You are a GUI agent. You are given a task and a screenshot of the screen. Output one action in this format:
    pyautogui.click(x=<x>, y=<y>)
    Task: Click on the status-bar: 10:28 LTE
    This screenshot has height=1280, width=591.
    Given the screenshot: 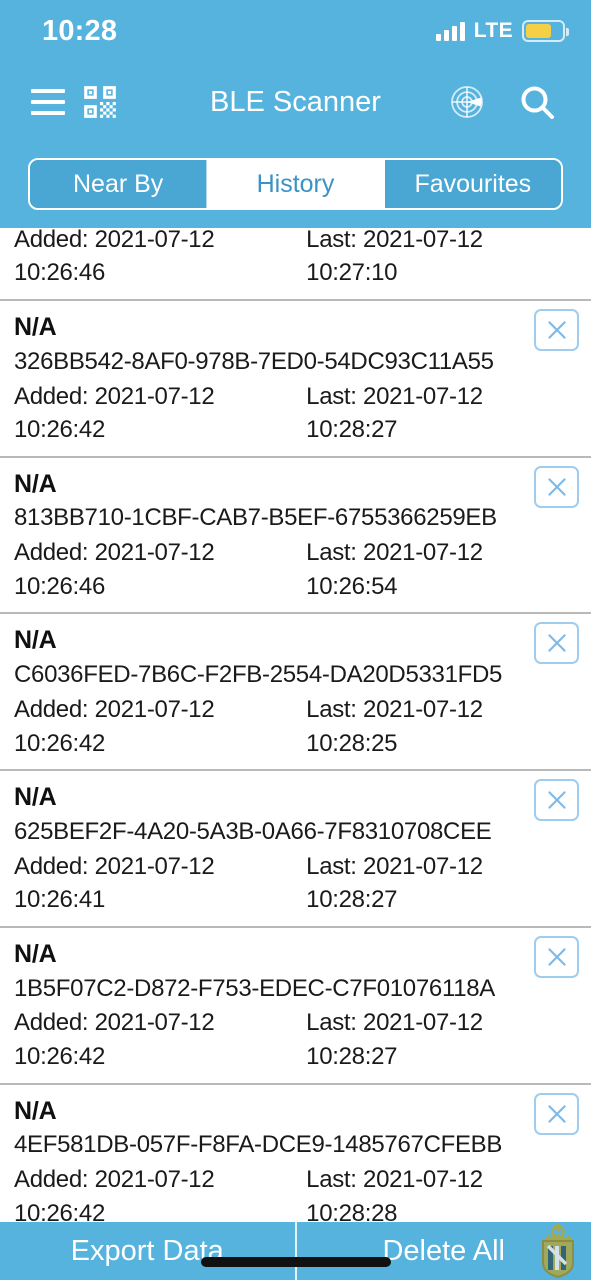 What is the action you would take?
    pyautogui.click(x=295, y=31)
    